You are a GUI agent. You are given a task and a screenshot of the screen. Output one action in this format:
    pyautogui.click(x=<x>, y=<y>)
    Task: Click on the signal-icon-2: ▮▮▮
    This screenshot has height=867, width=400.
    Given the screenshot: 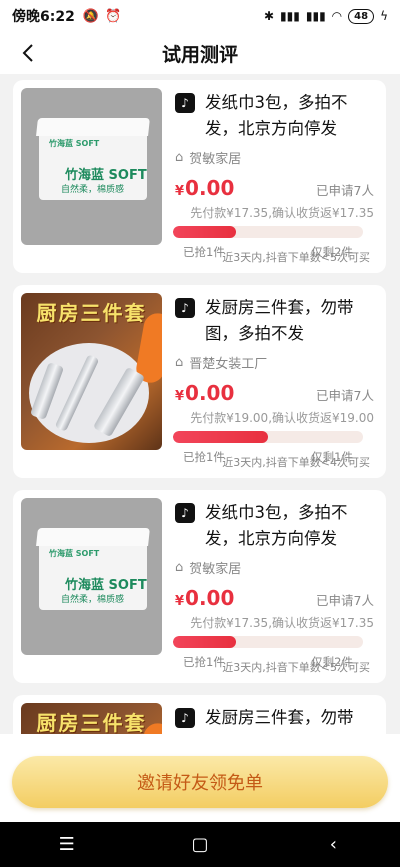 What is the action you would take?
    pyautogui.click(x=315, y=16)
    